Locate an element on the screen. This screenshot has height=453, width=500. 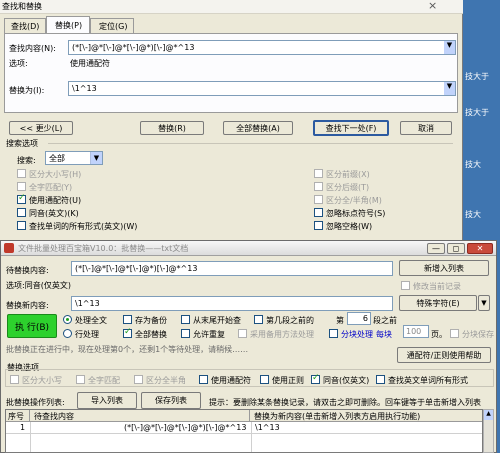
dialog-title: 查找和替换 is located at coordinates (22, 6).